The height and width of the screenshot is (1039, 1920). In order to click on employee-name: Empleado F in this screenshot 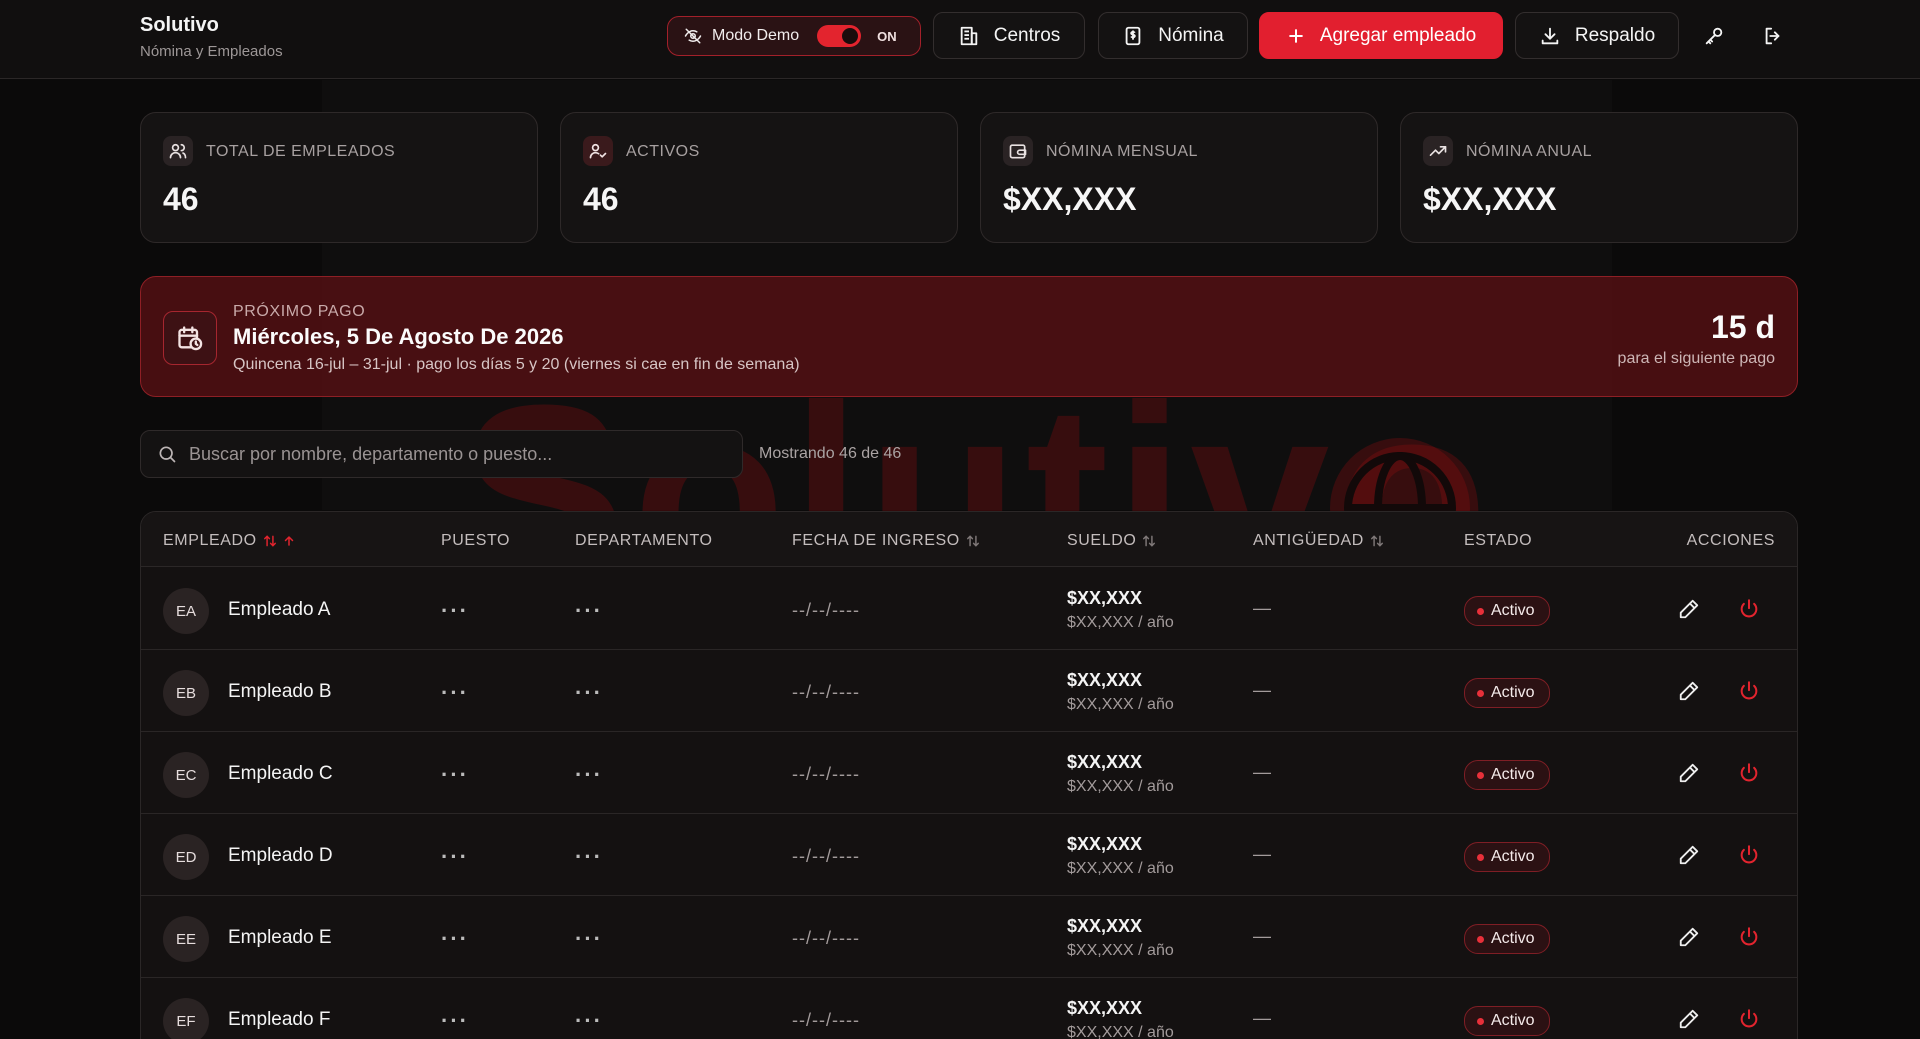, I will do `click(279, 1019)`.